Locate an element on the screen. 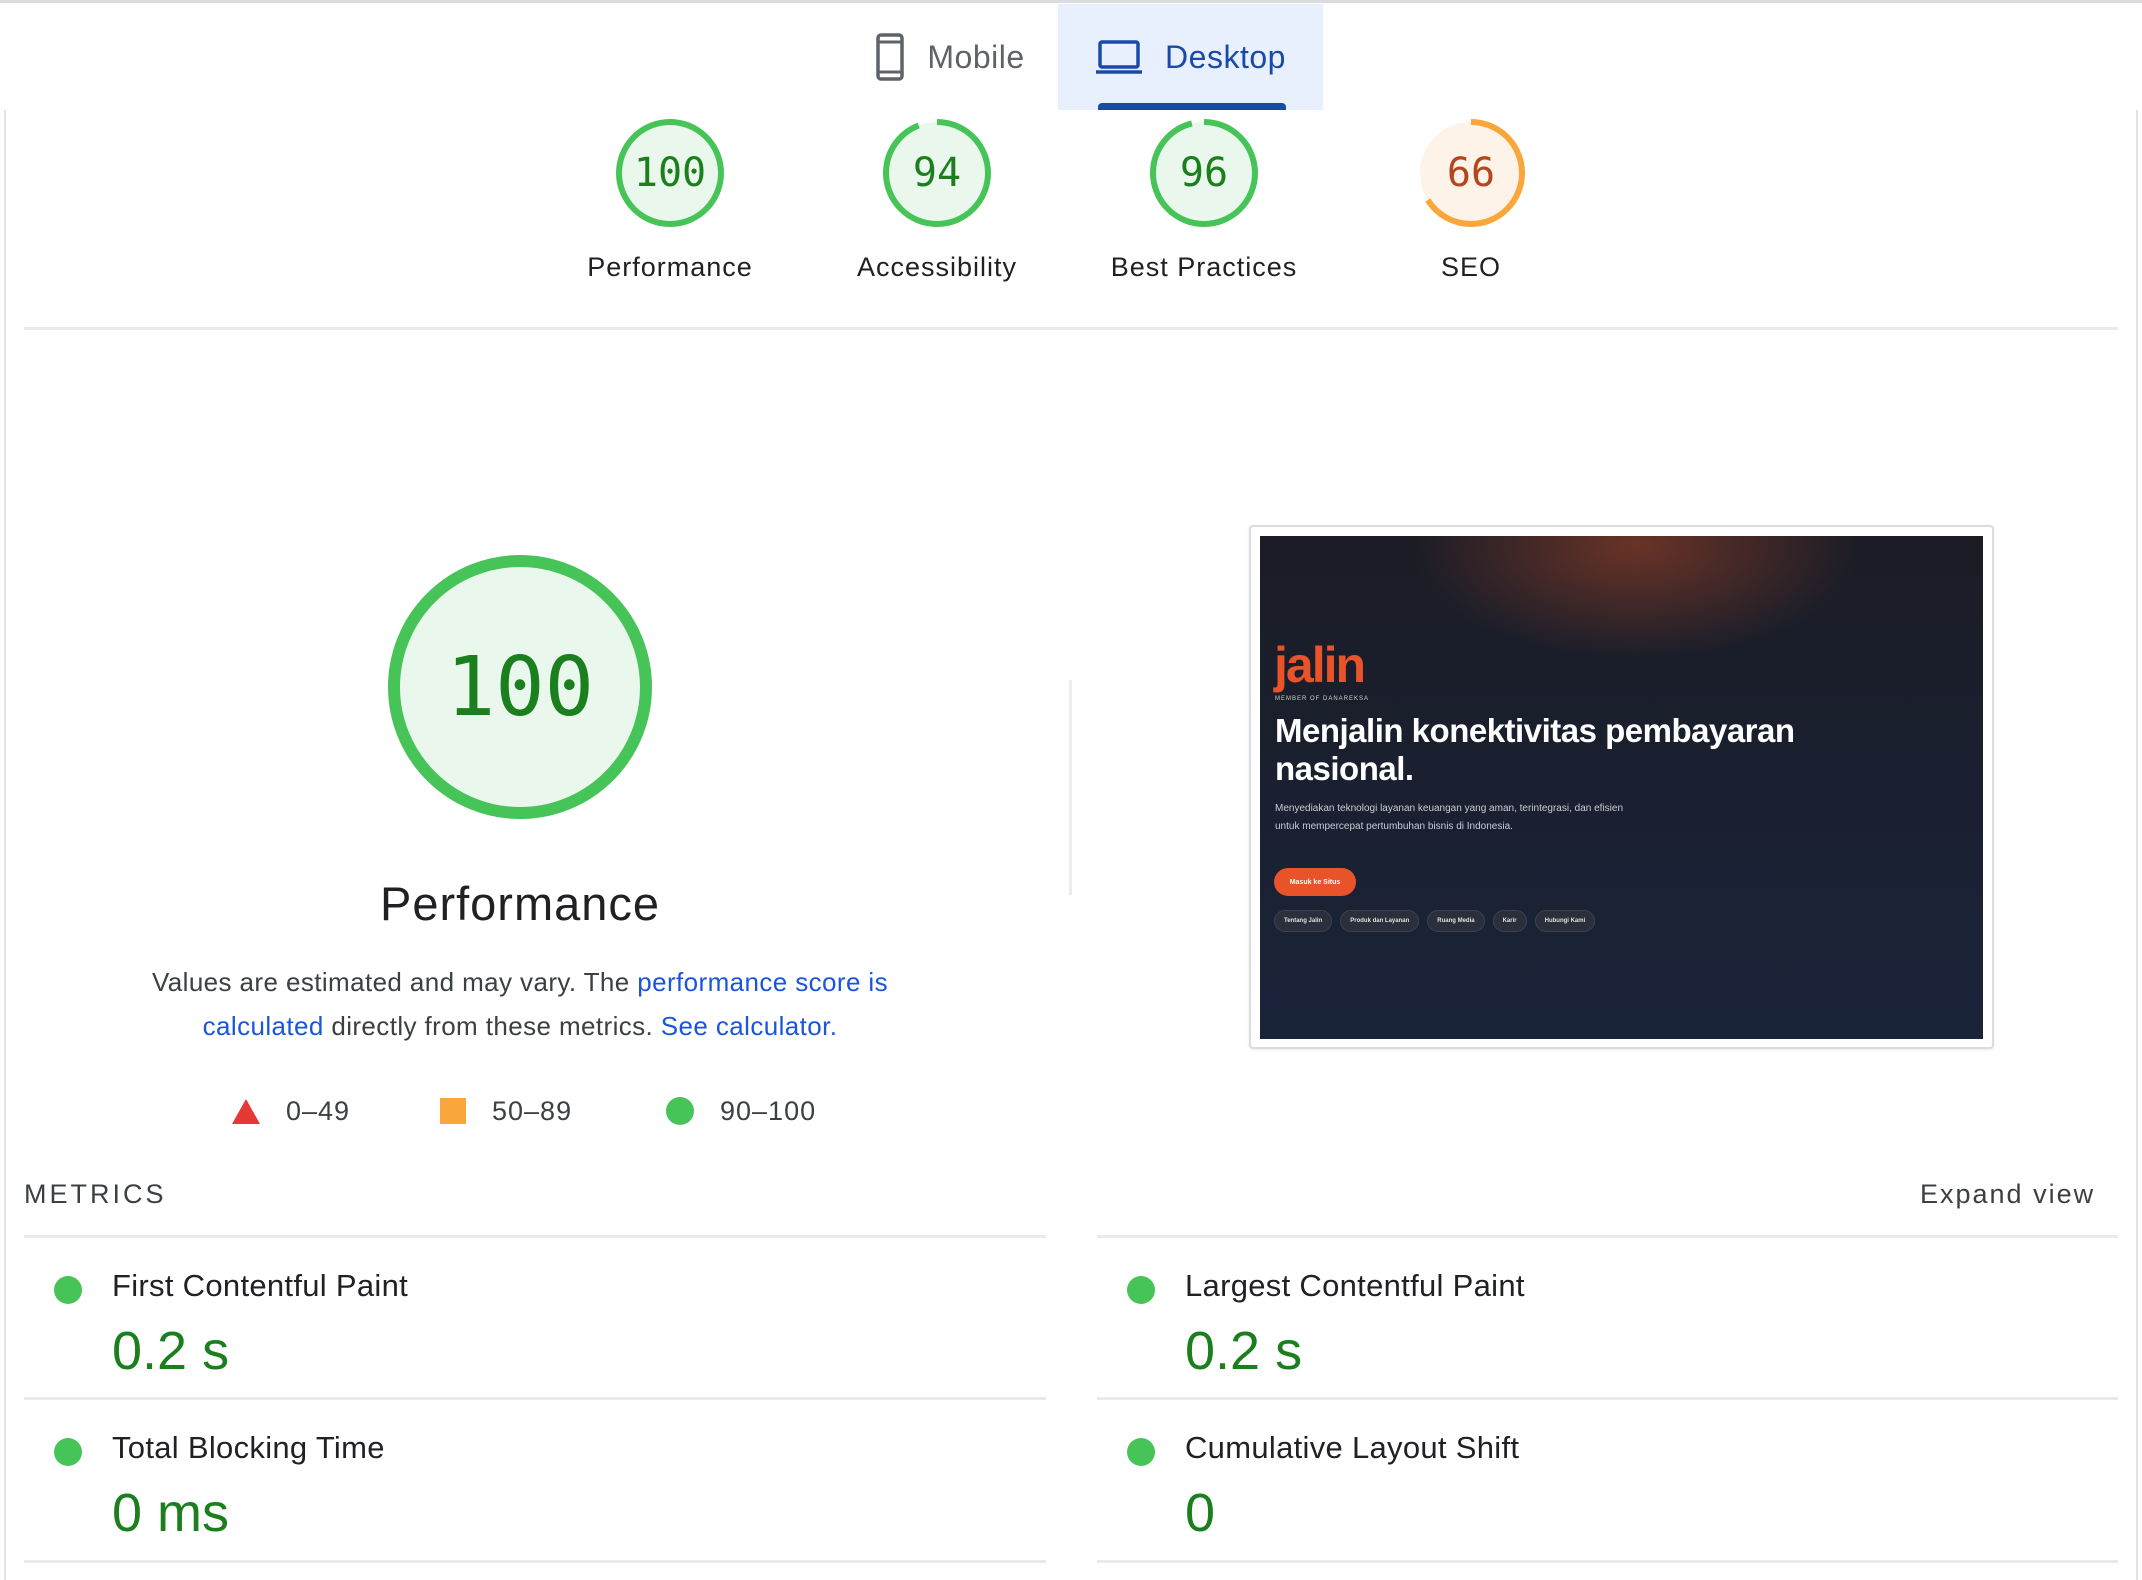 This screenshot has height=1580, width=2142. preview-pill: Karir is located at coordinates (1509, 921).